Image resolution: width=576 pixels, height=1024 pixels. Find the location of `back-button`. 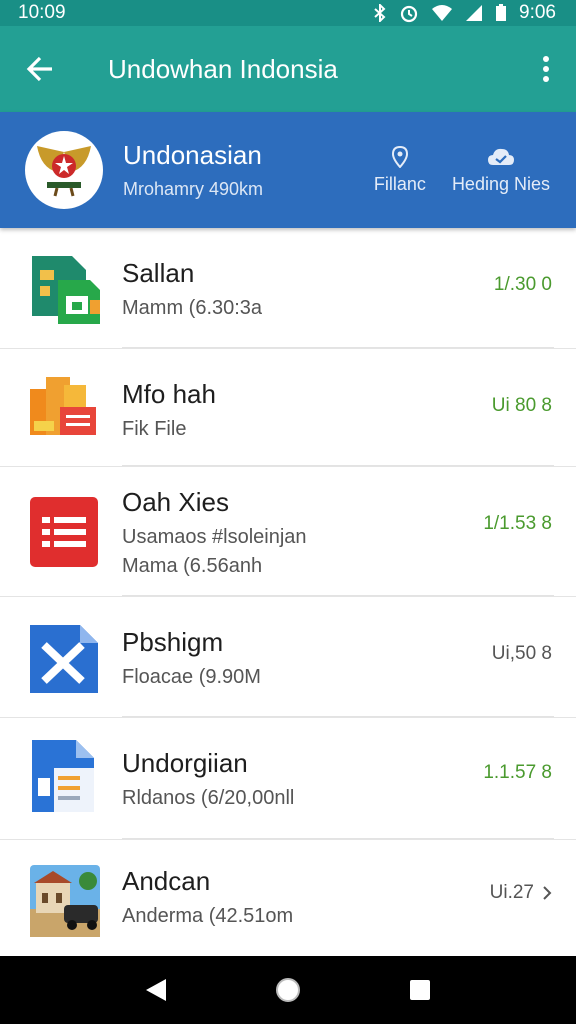

back-button is located at coordinates (40, 69).